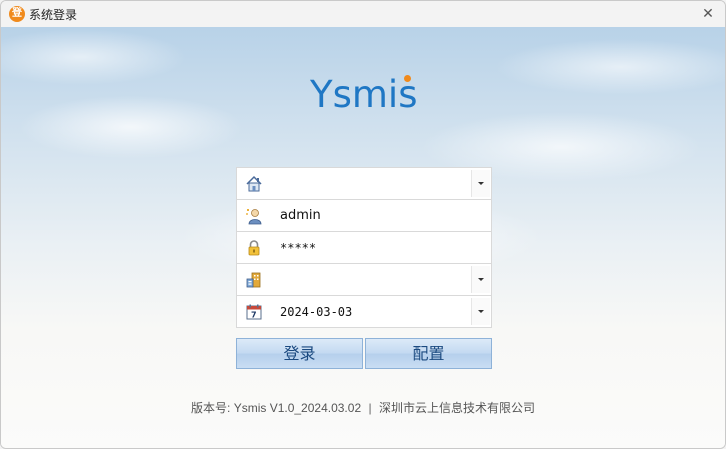 The height and width of the screenshot is (449, 726). Describe the element at coordinates (428, 353) in the screenshot. I see `config-button: 配置` at that location.